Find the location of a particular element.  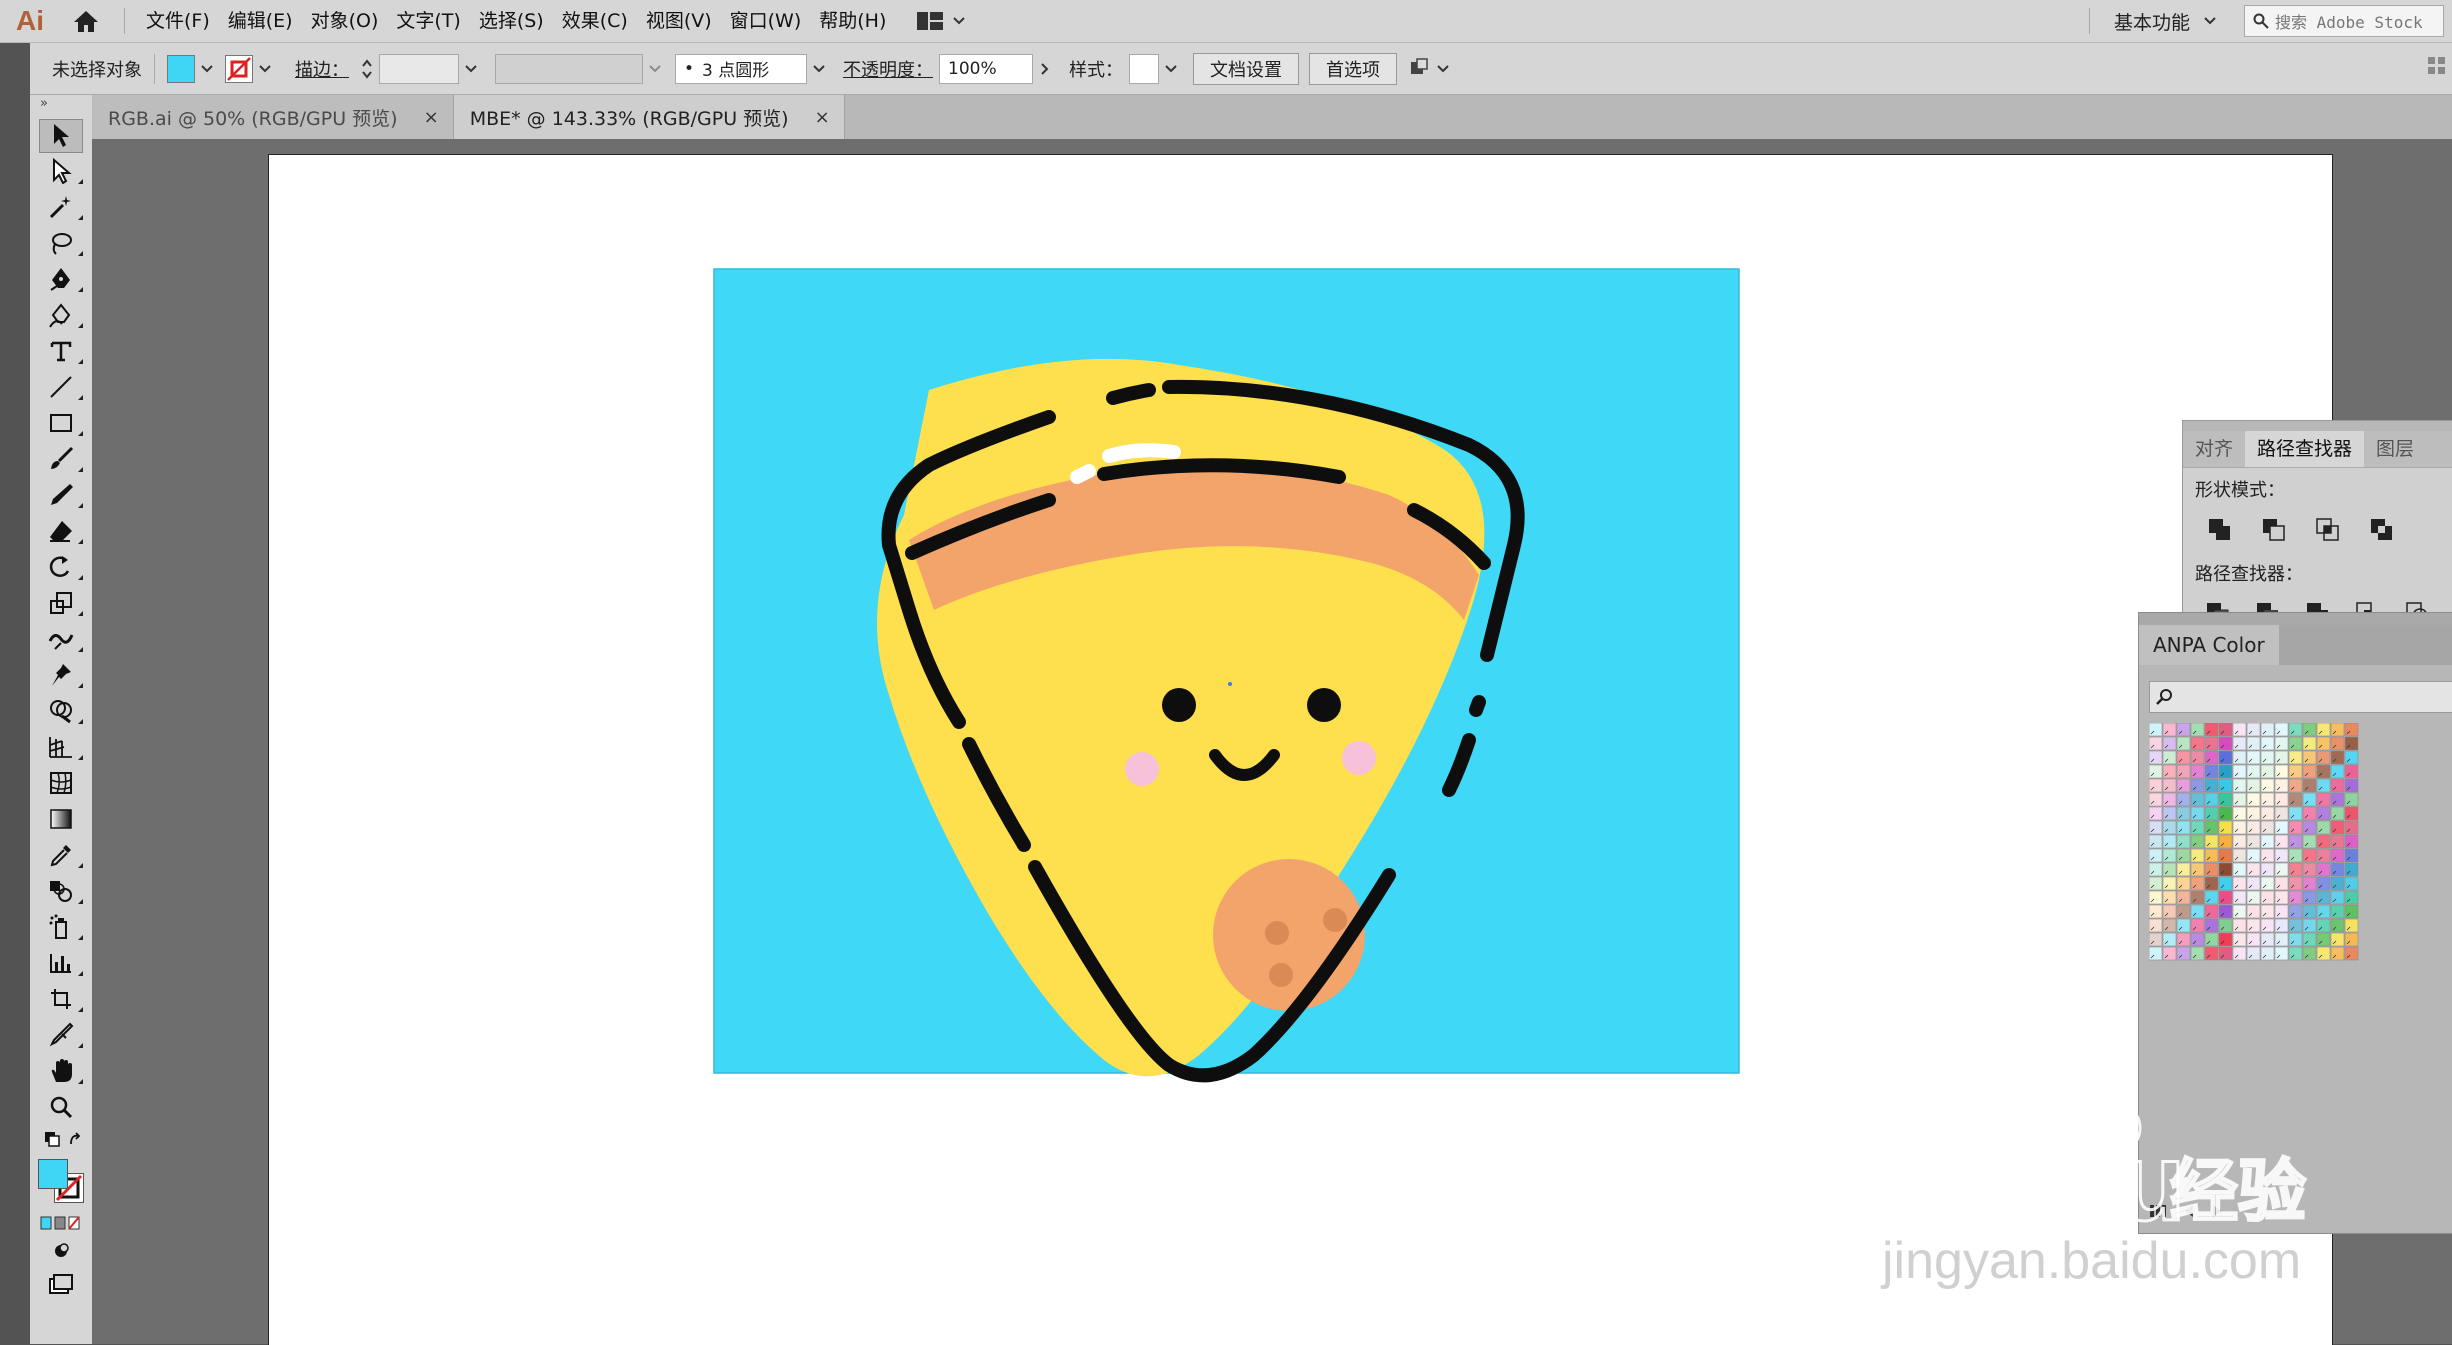

line-segment-tool is located at coordinates (61, 387).